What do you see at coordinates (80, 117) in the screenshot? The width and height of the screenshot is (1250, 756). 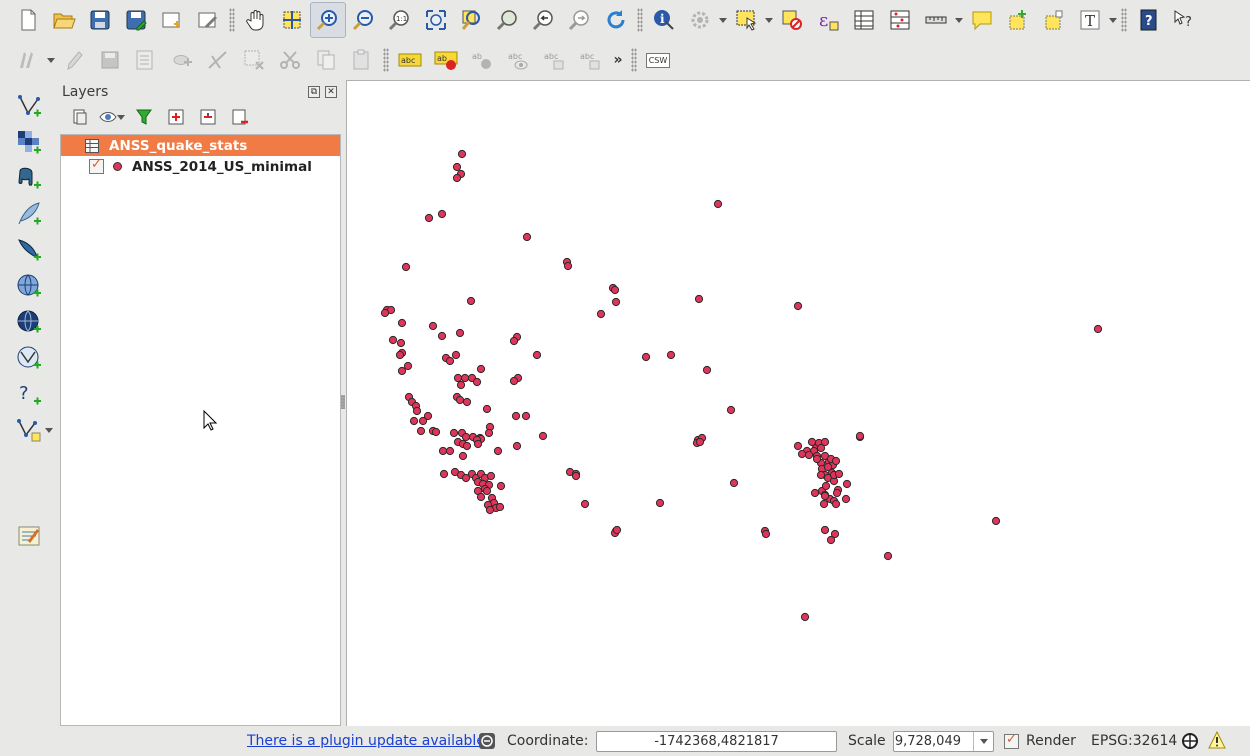 I see `open-layer-styling-button` at bounding box center [80, 117].